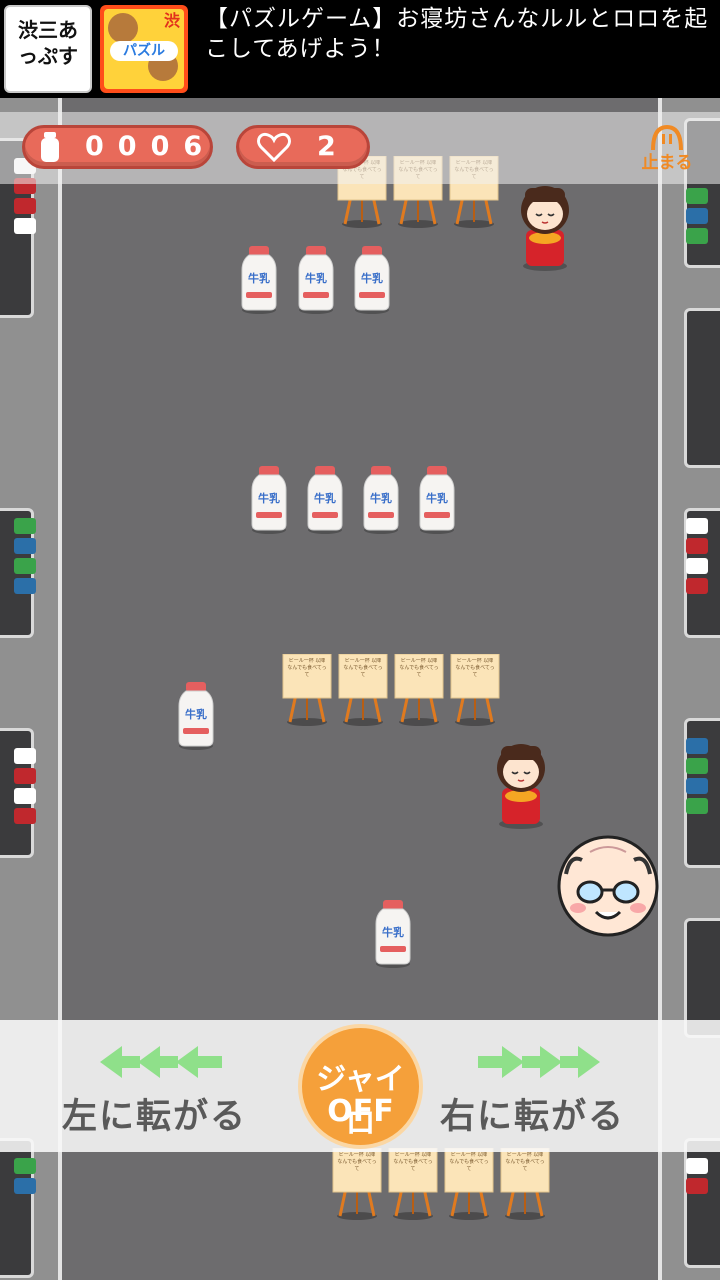 The height and width of the screenshot is (1280, 720). I want to click on milk-count: 0006, so click(151, 146).